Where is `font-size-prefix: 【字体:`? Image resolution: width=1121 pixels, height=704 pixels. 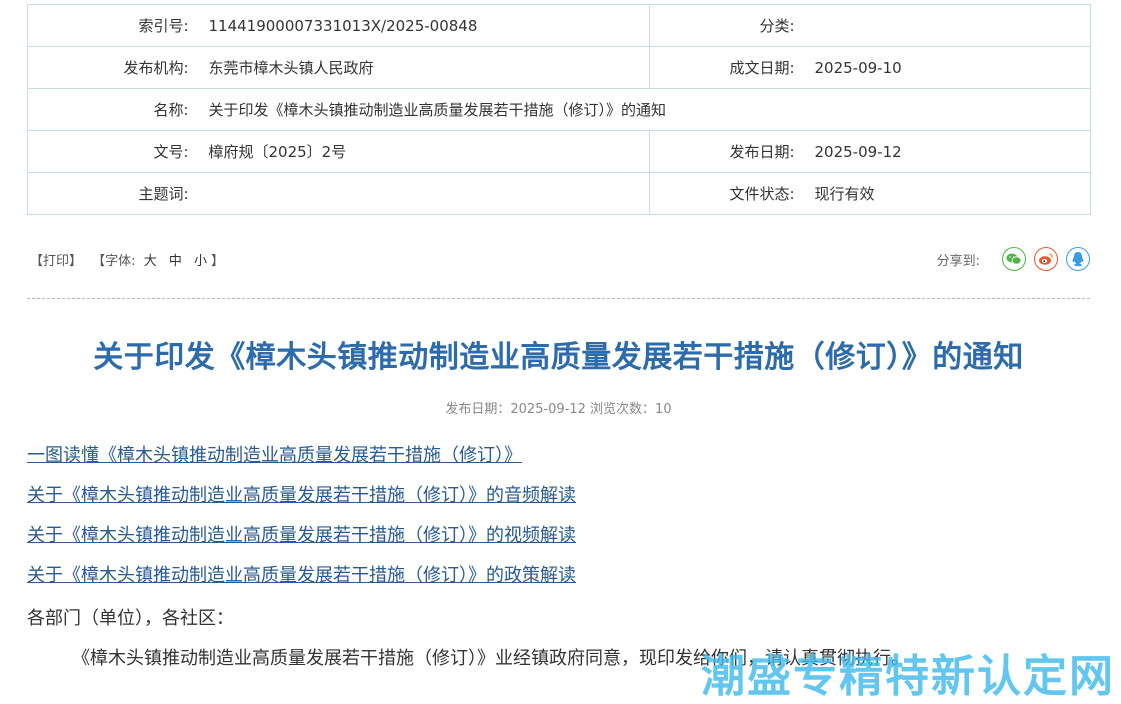
font-size-prefix: 【字体: is located at coordinates (114, 261).